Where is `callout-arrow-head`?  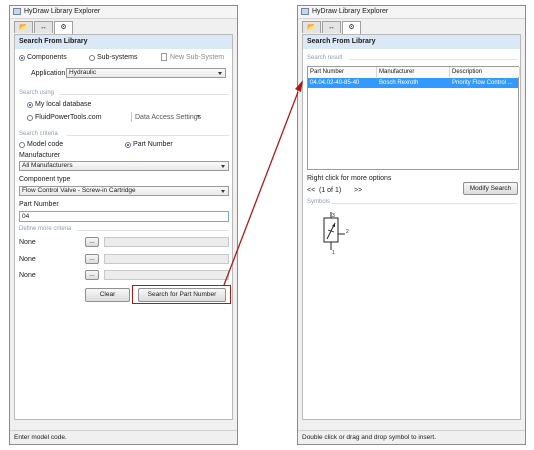 callout-arrow-head is located at coordinates (299, 86).